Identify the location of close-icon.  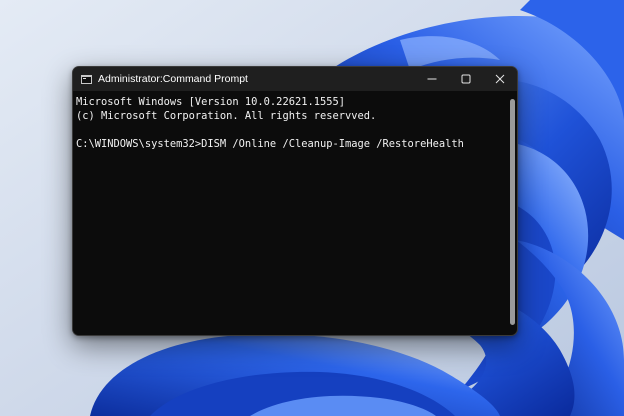
(500, 79).